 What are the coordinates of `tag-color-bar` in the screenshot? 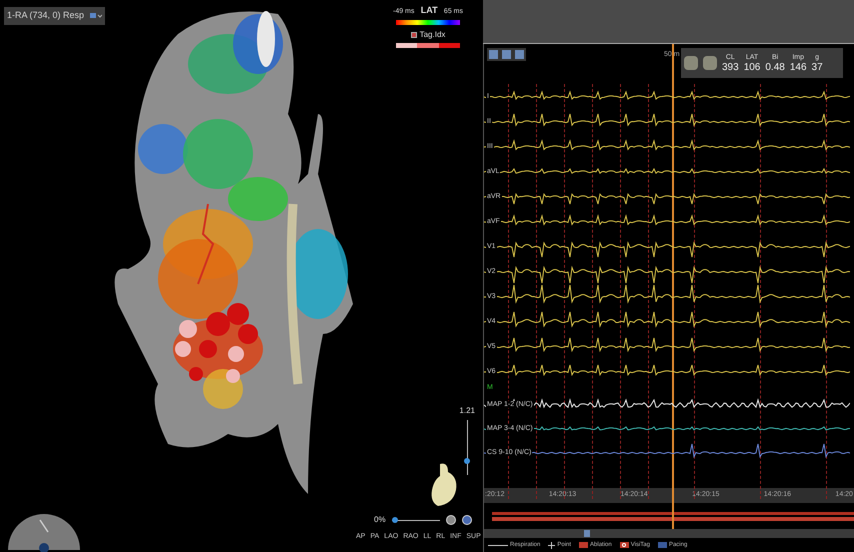 It's located at (428, 45).